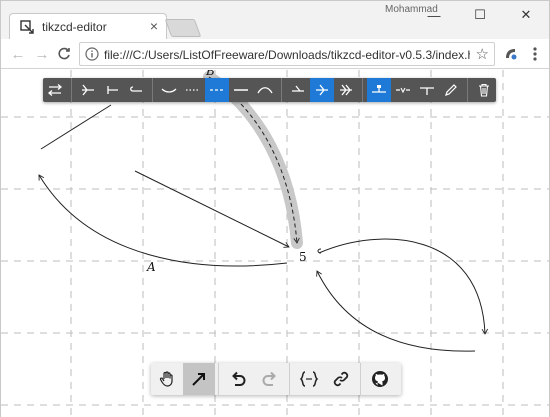  I want to click on head-harpoon-button, so click(298, 90).